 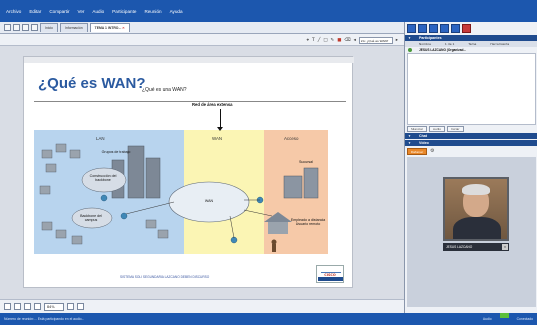 What do you see at coordinates (16, 27) in the screenshot?
I see `open-doc-button` at bounding box center [16, 27].